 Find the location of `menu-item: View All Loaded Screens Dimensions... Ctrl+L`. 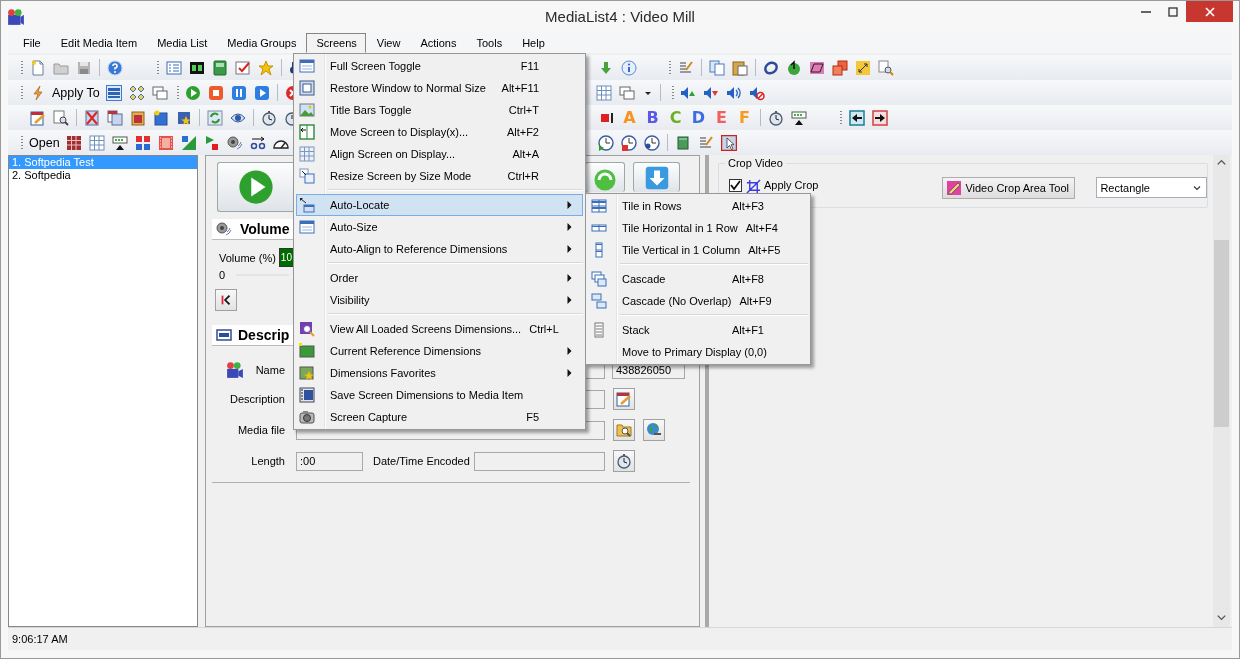

menu-item: View All Loaded Screens Dimensions... Ctrl+L is located at coordinates (439, 329).